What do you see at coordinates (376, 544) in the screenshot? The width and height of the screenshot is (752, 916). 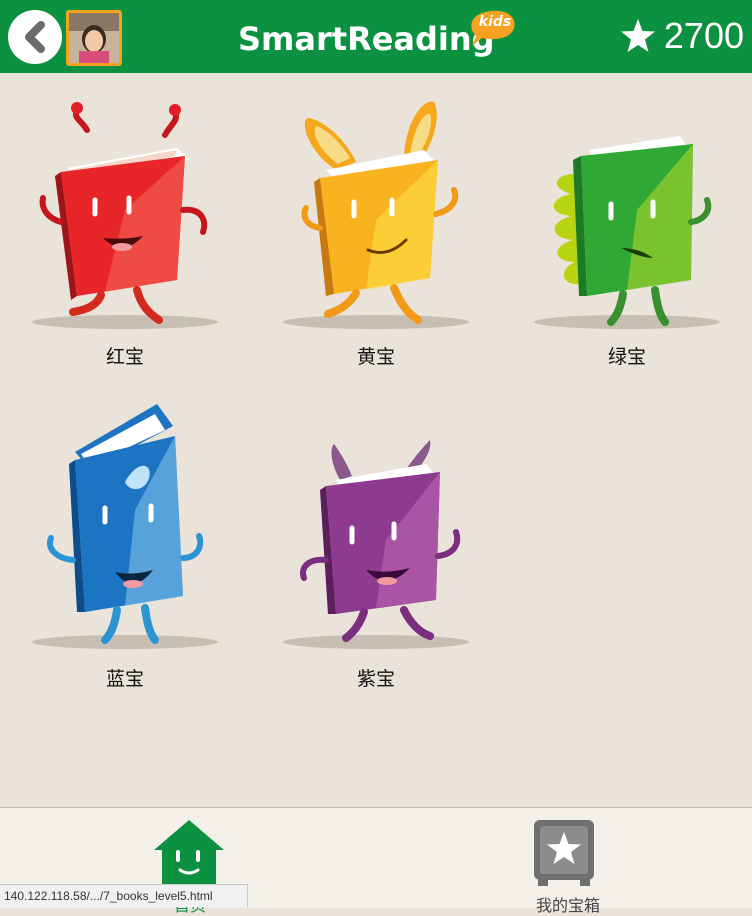 I see `purple-book-character` at bounding box center [376, 544].